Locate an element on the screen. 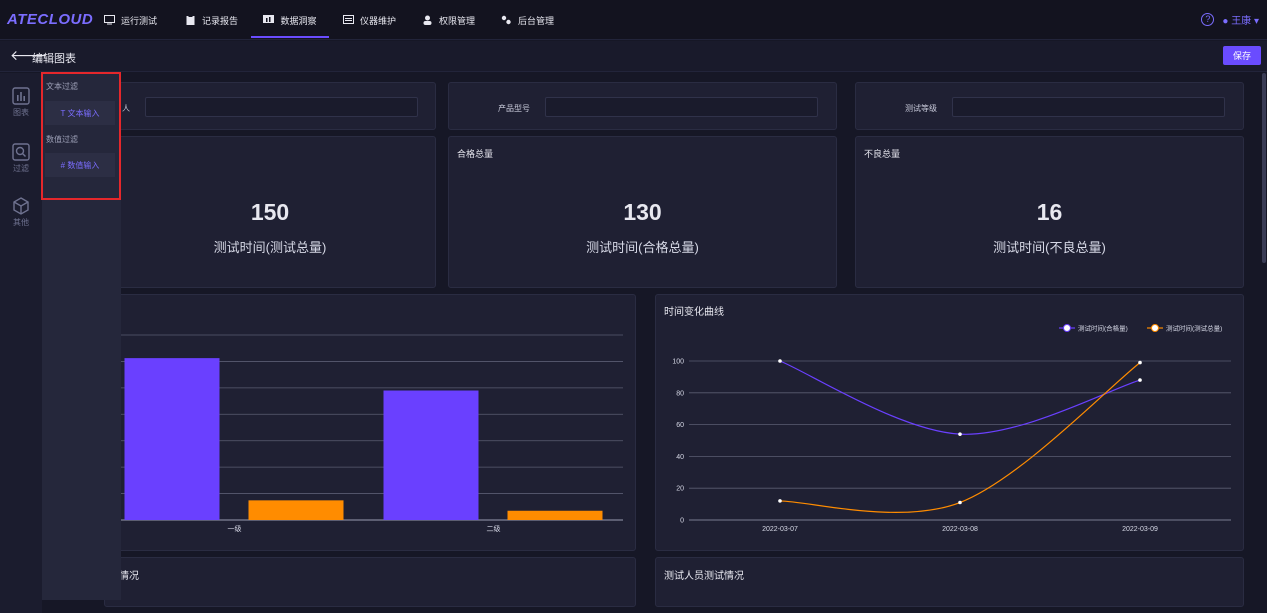 This screenshot has height=613, width=1267. question-circle-icon: ? is located at coordinates (1208, 19).